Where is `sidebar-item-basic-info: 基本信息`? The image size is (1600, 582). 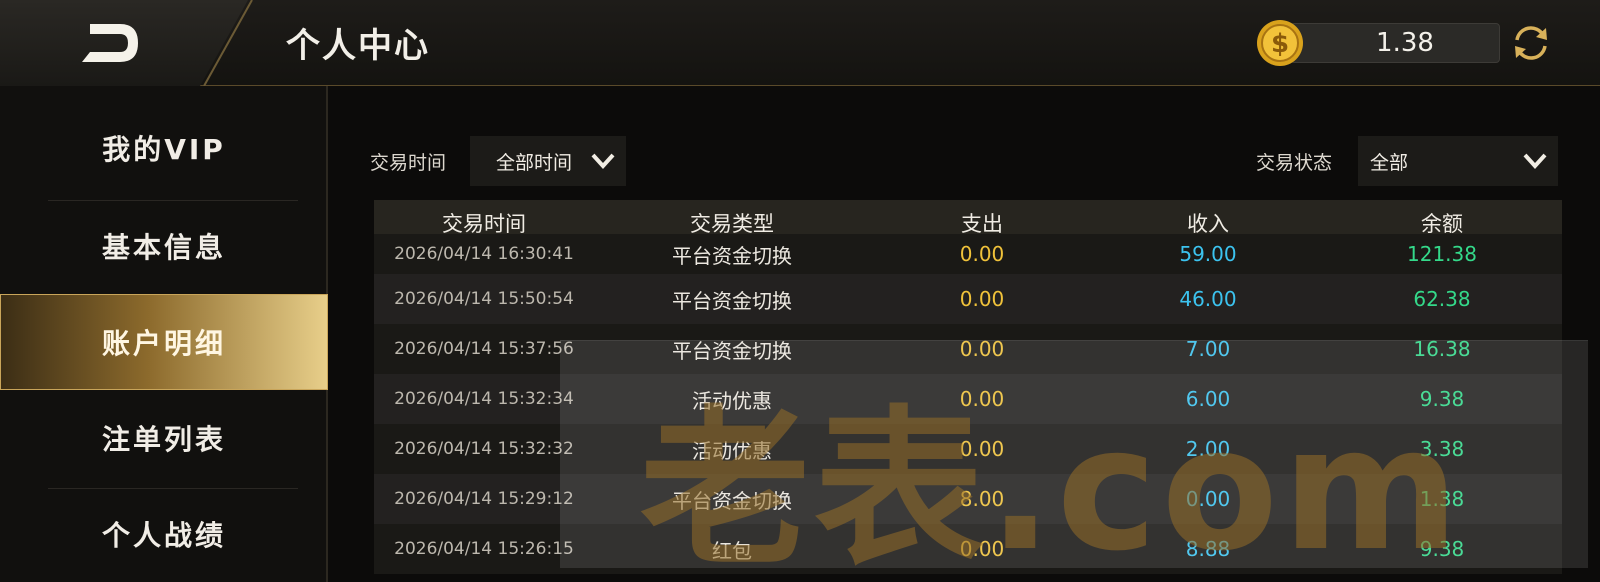
sidebar-item-basic-info: 基本信息 is located at coordinates (164, 246).